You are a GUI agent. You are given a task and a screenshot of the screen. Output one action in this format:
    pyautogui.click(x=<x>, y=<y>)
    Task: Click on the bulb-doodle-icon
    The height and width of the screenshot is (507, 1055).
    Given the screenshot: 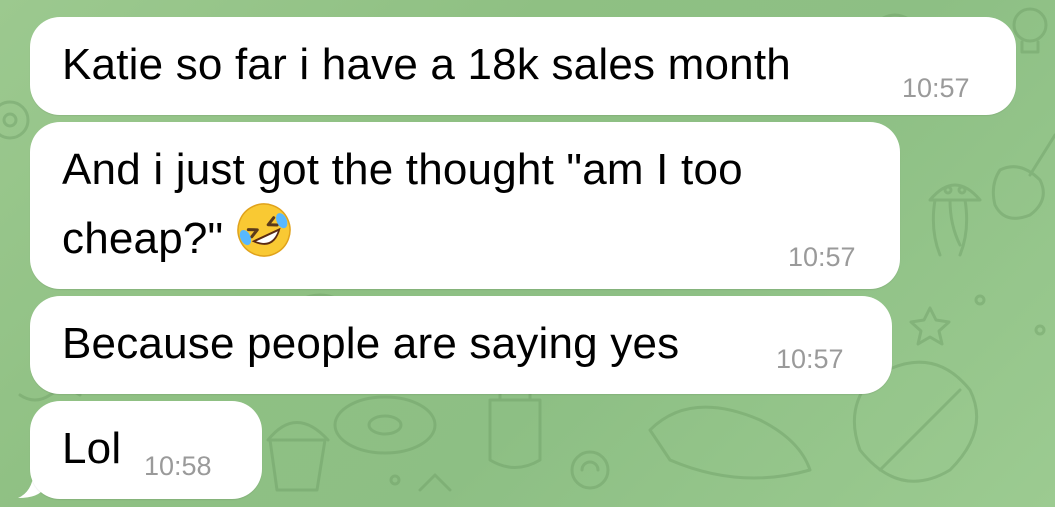 What is the action you would take?
    pyautogui.click(x=1030, y=30)
    